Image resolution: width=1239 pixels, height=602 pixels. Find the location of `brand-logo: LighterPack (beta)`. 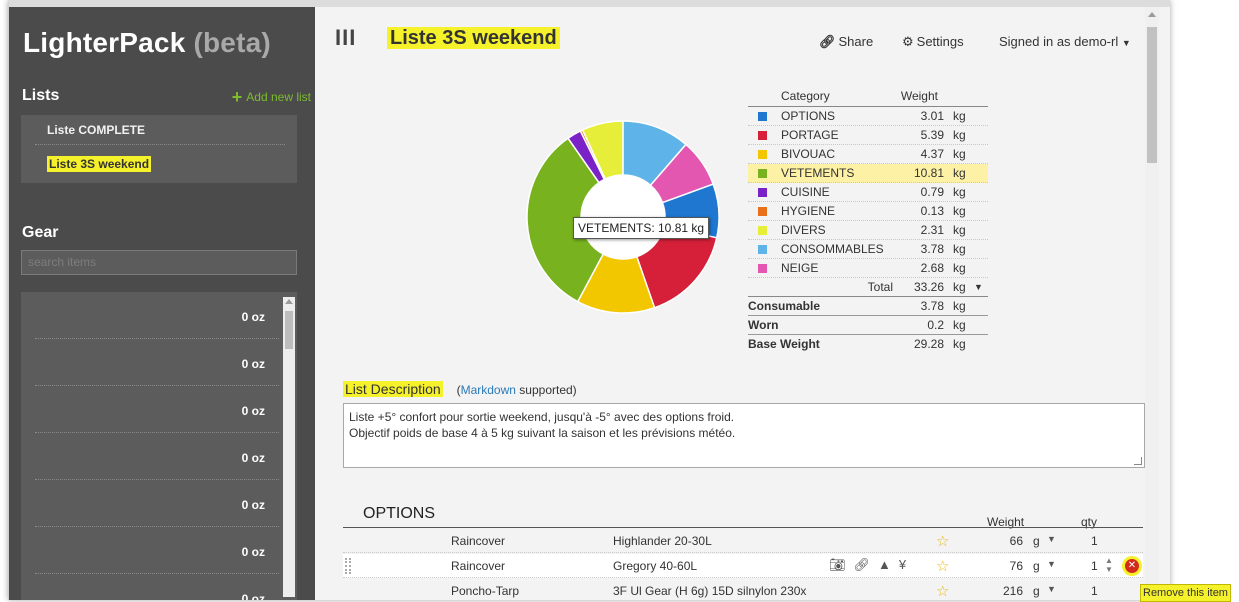

brand-logo: LighterPack (beta) is located at coordinates (147, 43).